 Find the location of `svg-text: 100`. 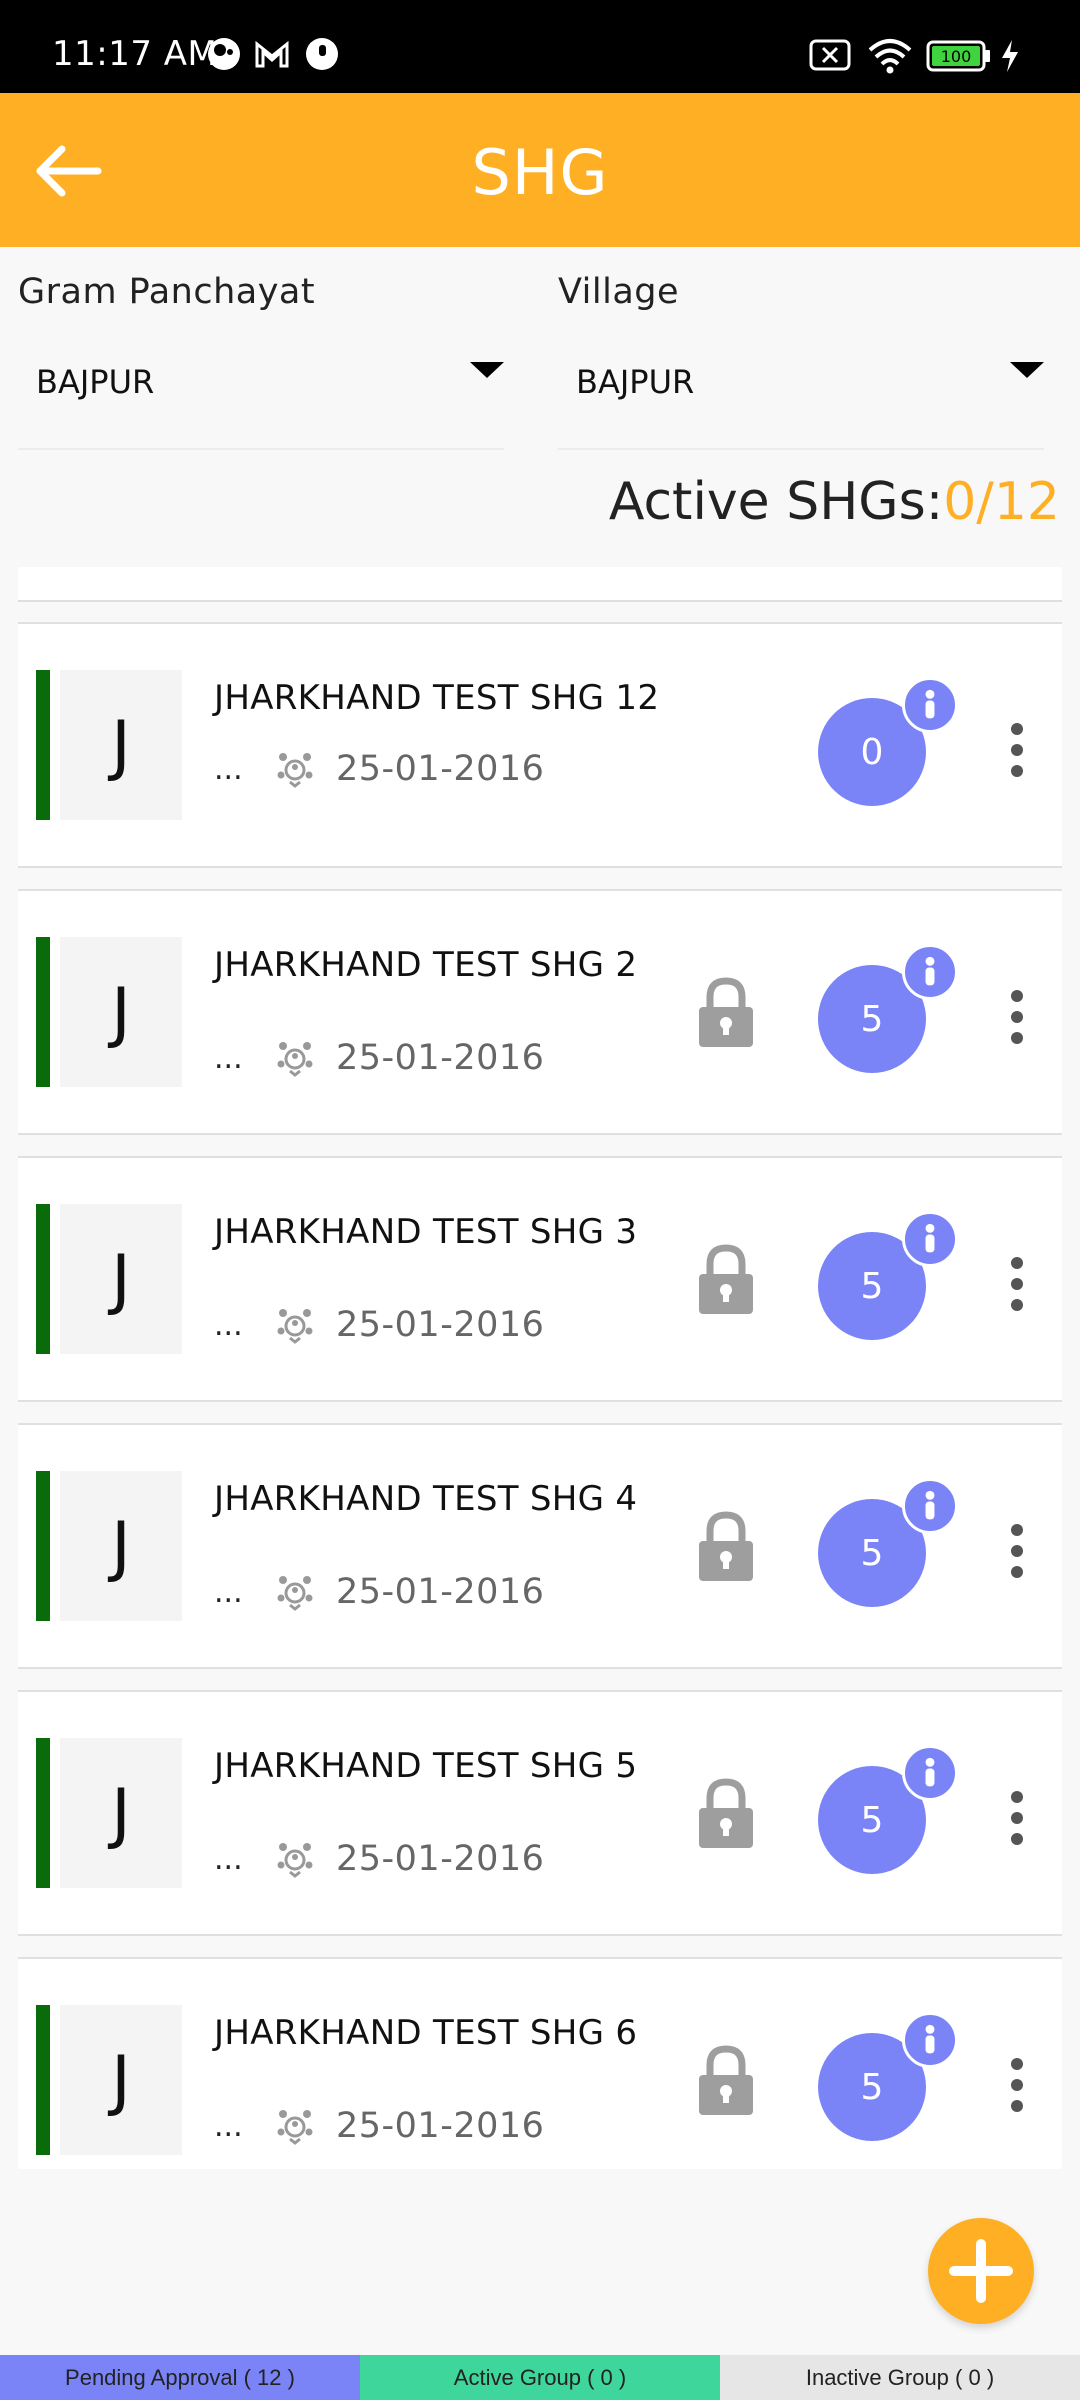

svg-text: 100 is located at coordinates (956, 56).